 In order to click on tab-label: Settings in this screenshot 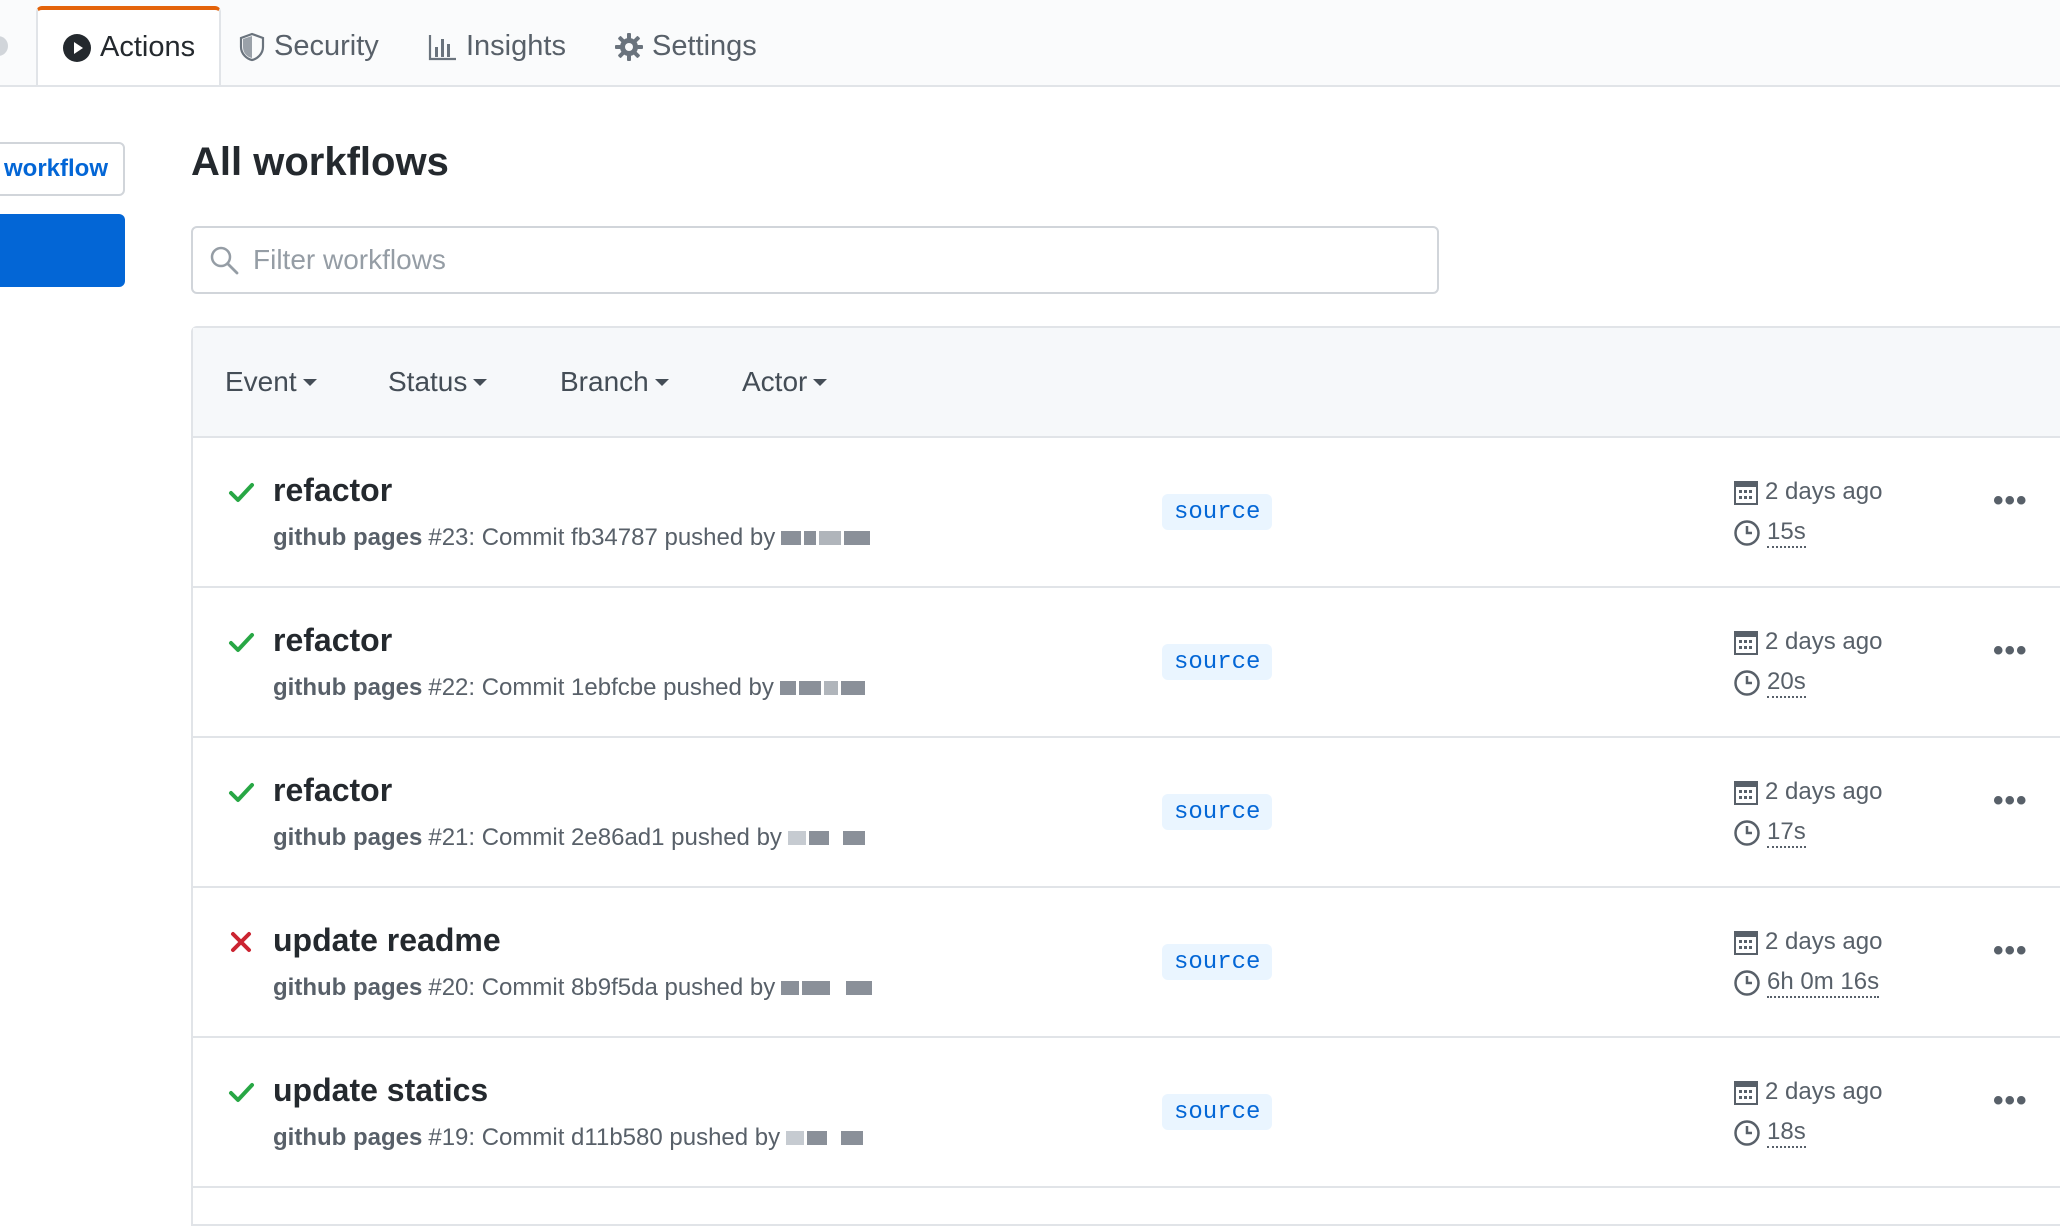, I will do `click(704, 46)`.